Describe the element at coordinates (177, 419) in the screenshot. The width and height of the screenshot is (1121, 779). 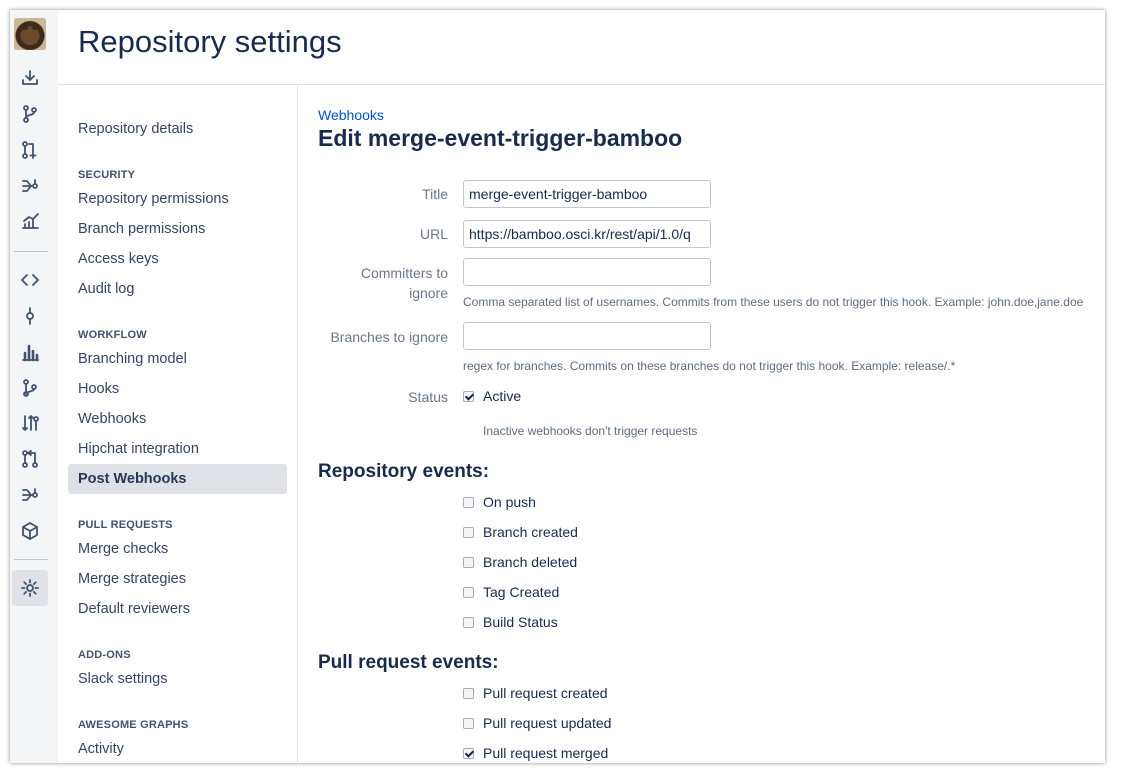
I see `nav-item-webhooks: Webhooks` at that location.